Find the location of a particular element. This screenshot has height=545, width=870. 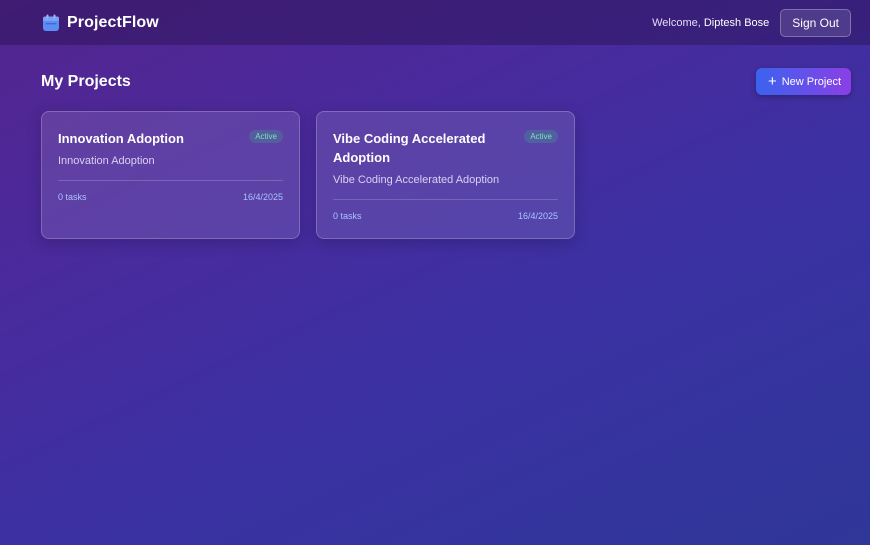

brand: ProjectFlow is located at coordinates (100, 23).